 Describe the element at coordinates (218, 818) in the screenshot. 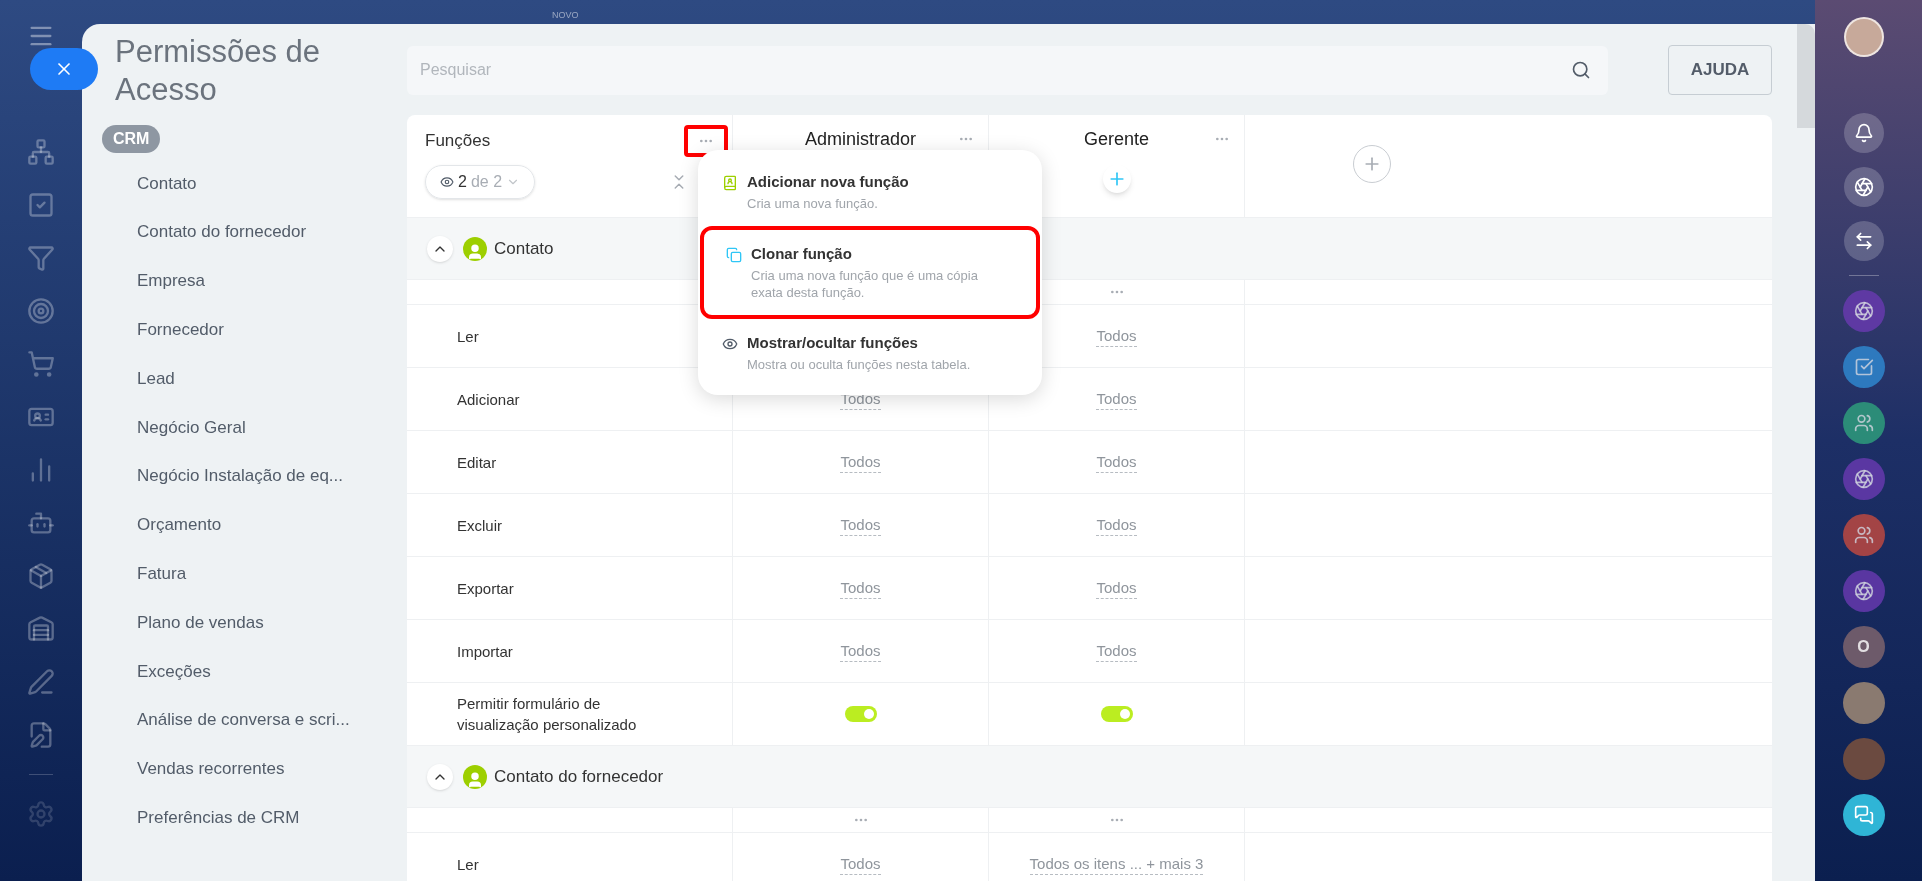

I see `sidebar-item: Preferências de CRM` at that location.